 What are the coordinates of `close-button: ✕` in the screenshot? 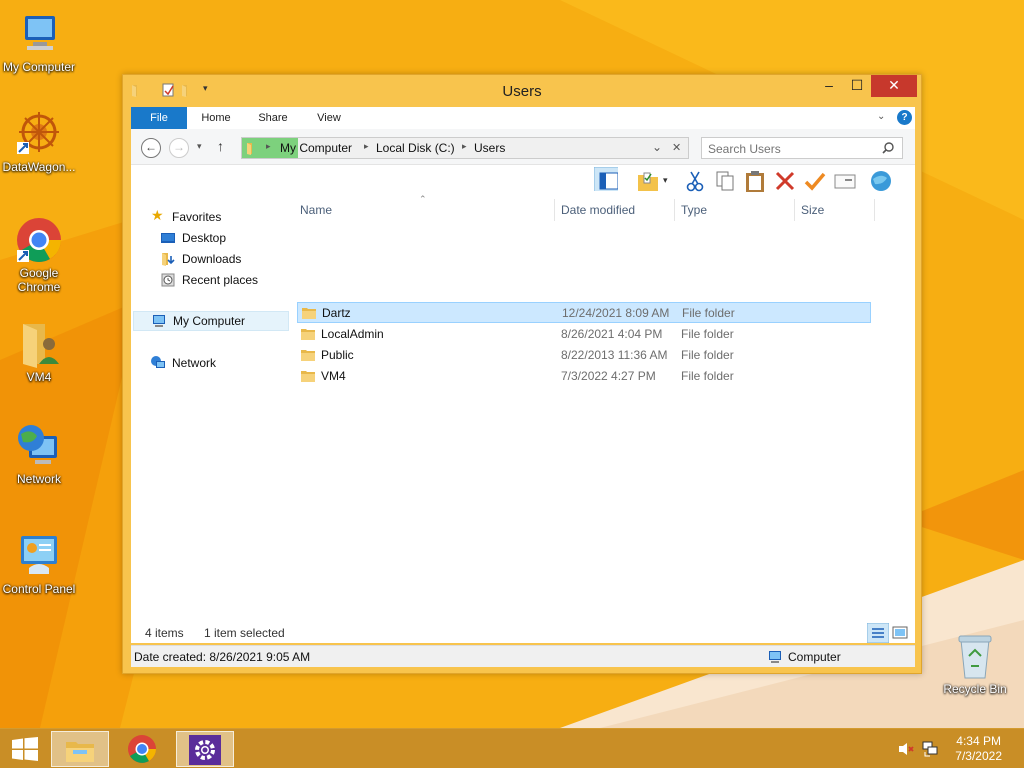 It's located at (894, 86).